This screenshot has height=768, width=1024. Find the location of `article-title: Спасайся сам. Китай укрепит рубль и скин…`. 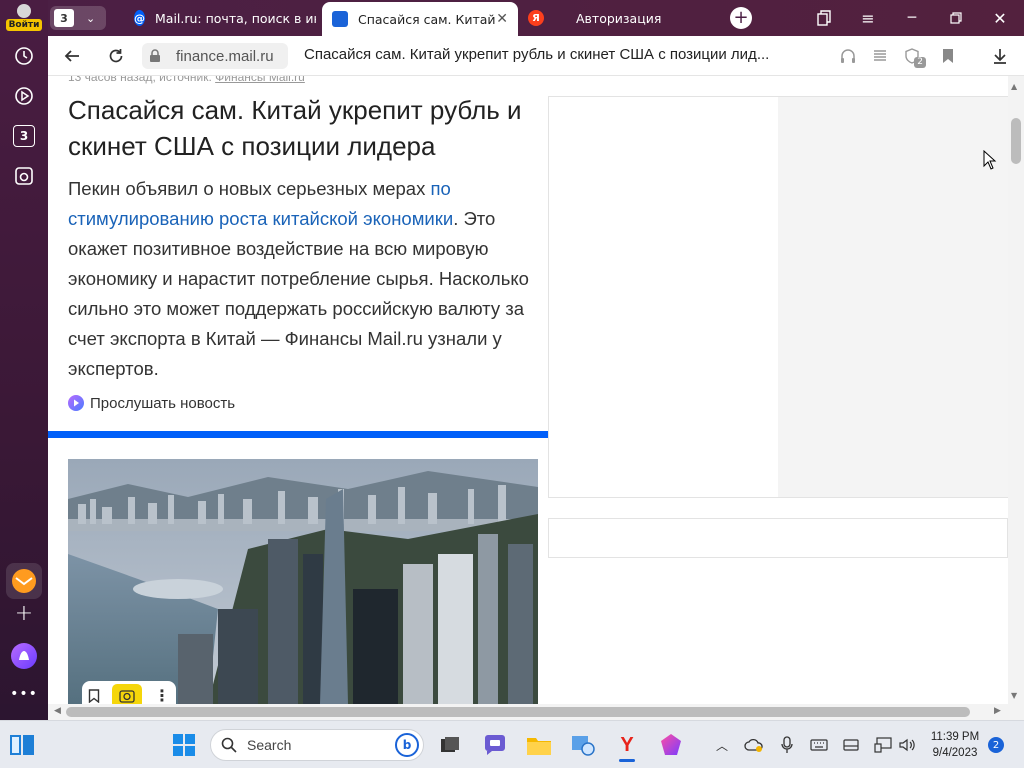

article-title: Спасайся сам. Китай укрепит рубль и скин… is located at coordinates (295, 128).